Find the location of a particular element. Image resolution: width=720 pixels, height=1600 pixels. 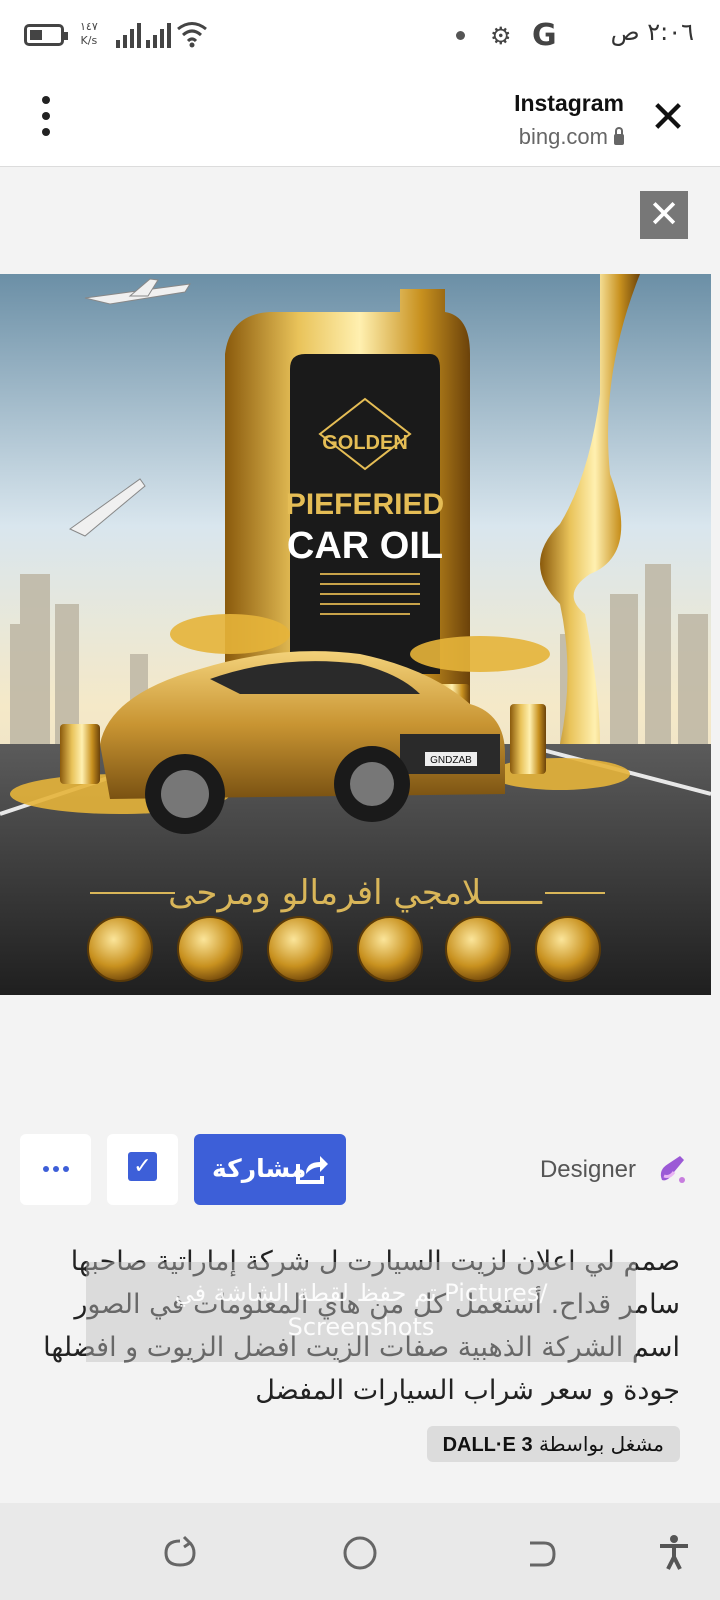

share-button: مشاركة is located at coordinates (270, 1169).